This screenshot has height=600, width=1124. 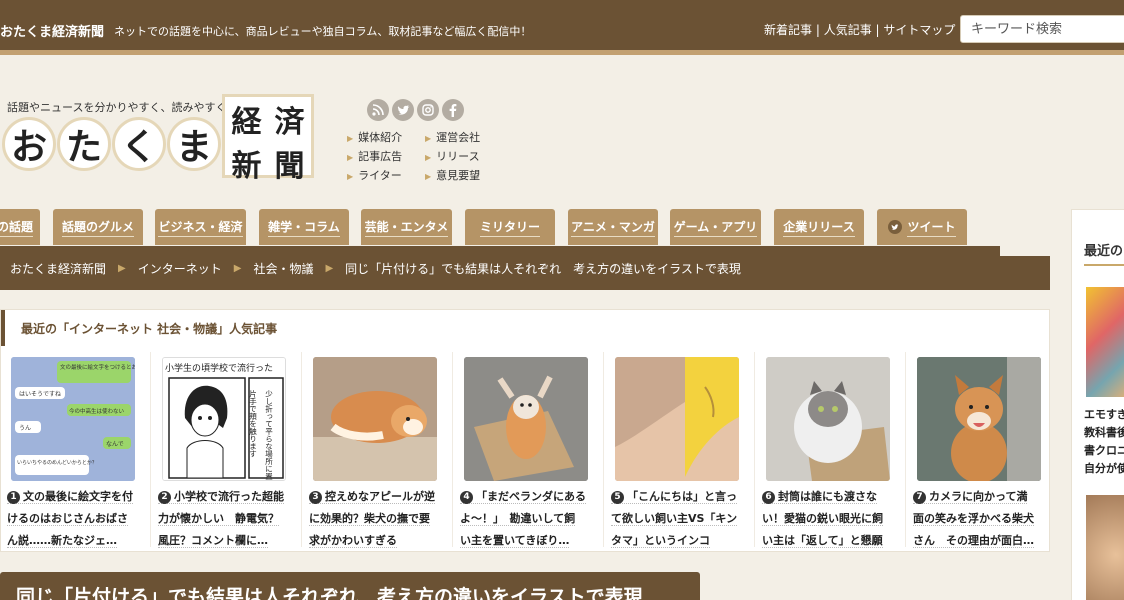 I want to click on rank-badge: 1, so click(x=13, y=497).